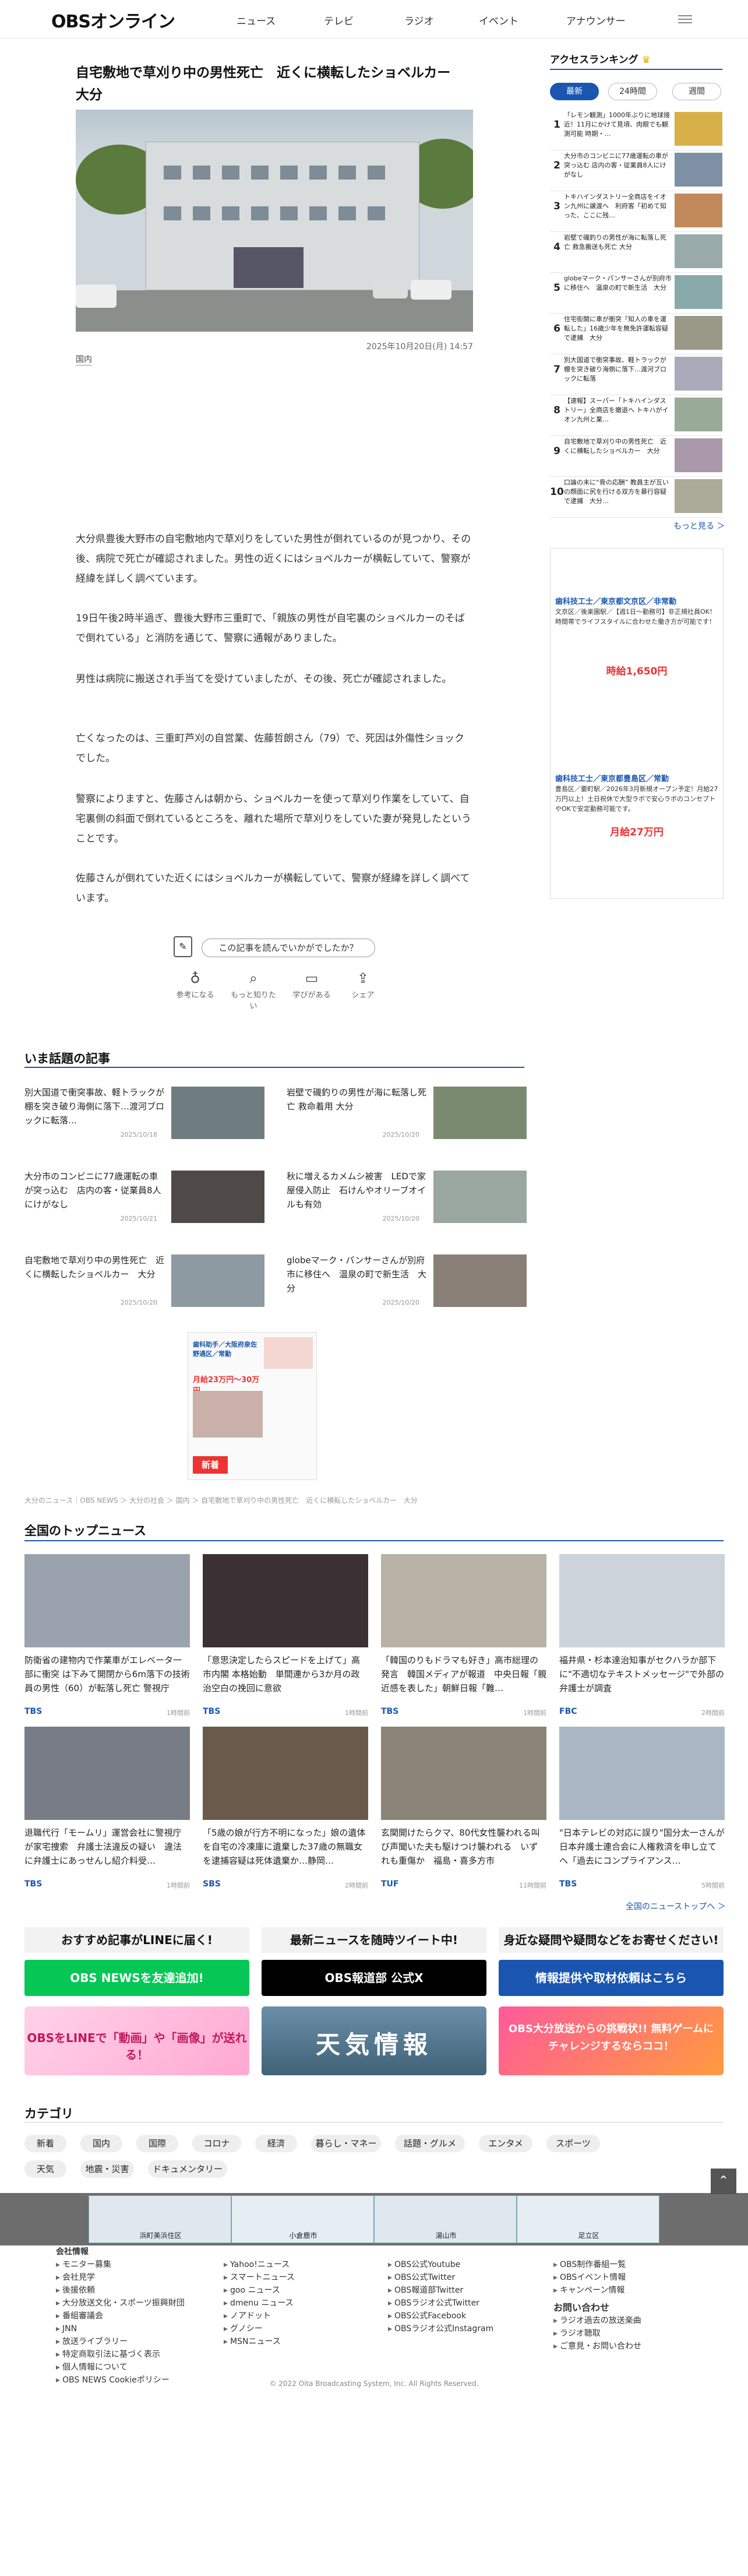 The width and height of the screenshot is (748, 2576). I want to click on tips-button: 情報提供や取材依頼はこちら, so click(611, 1978).